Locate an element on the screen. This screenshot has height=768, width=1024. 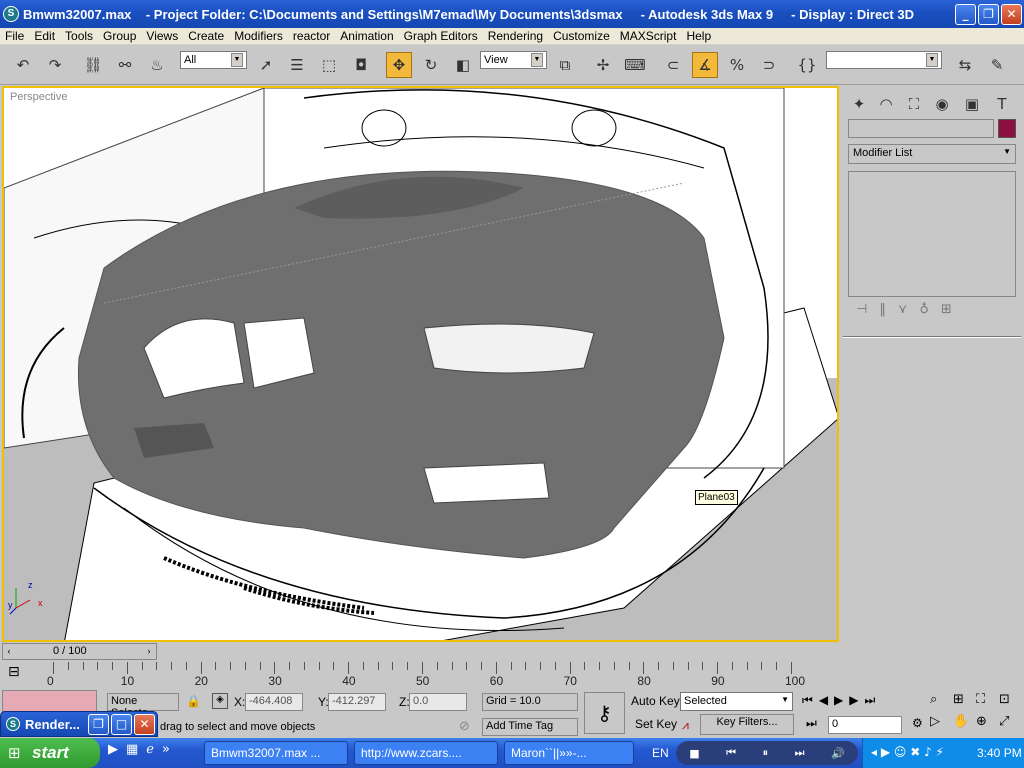
unlink-icon: ⚯ is located at coordinates (125, 65).